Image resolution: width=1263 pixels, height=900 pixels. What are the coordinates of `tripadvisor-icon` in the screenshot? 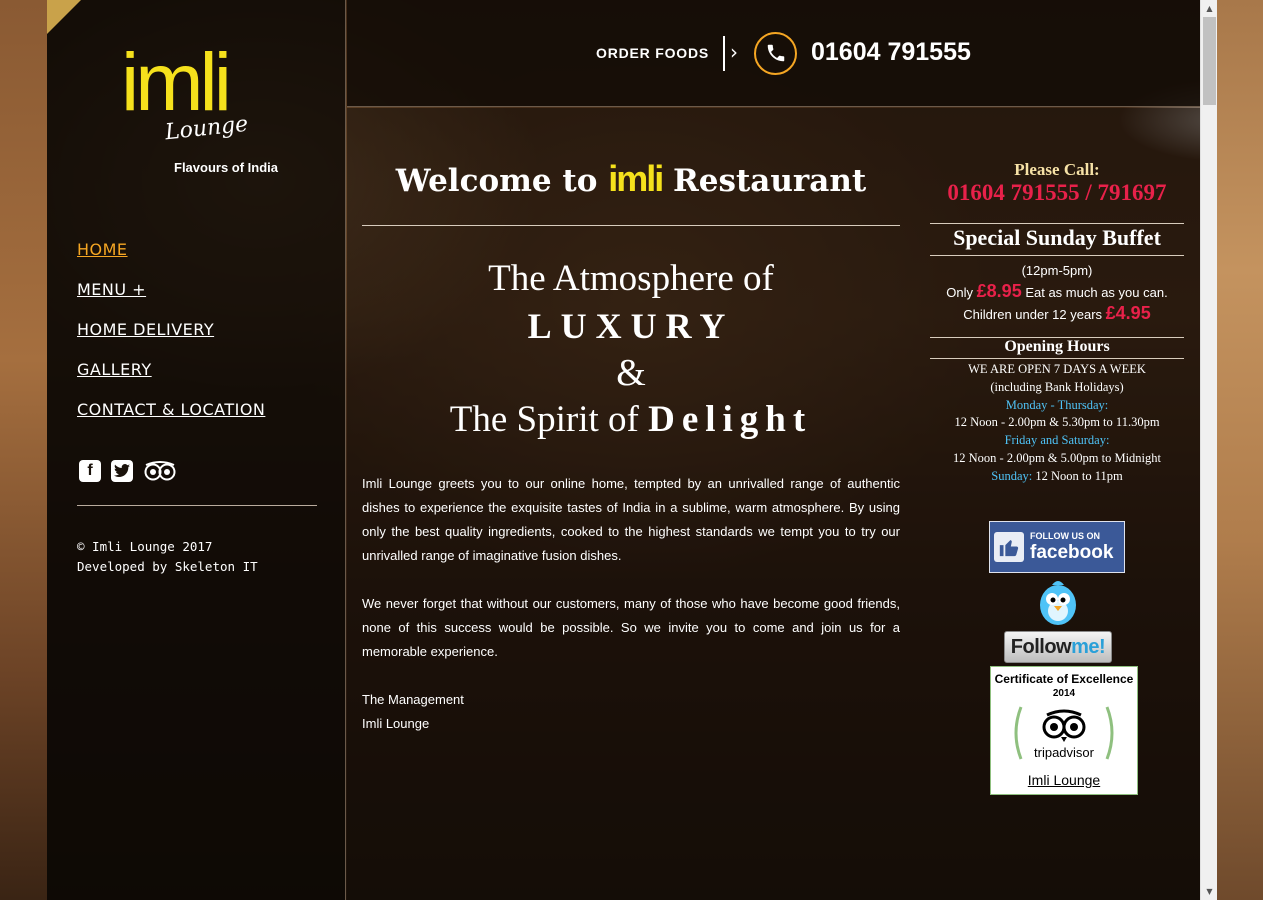 It's located at (160, 471).